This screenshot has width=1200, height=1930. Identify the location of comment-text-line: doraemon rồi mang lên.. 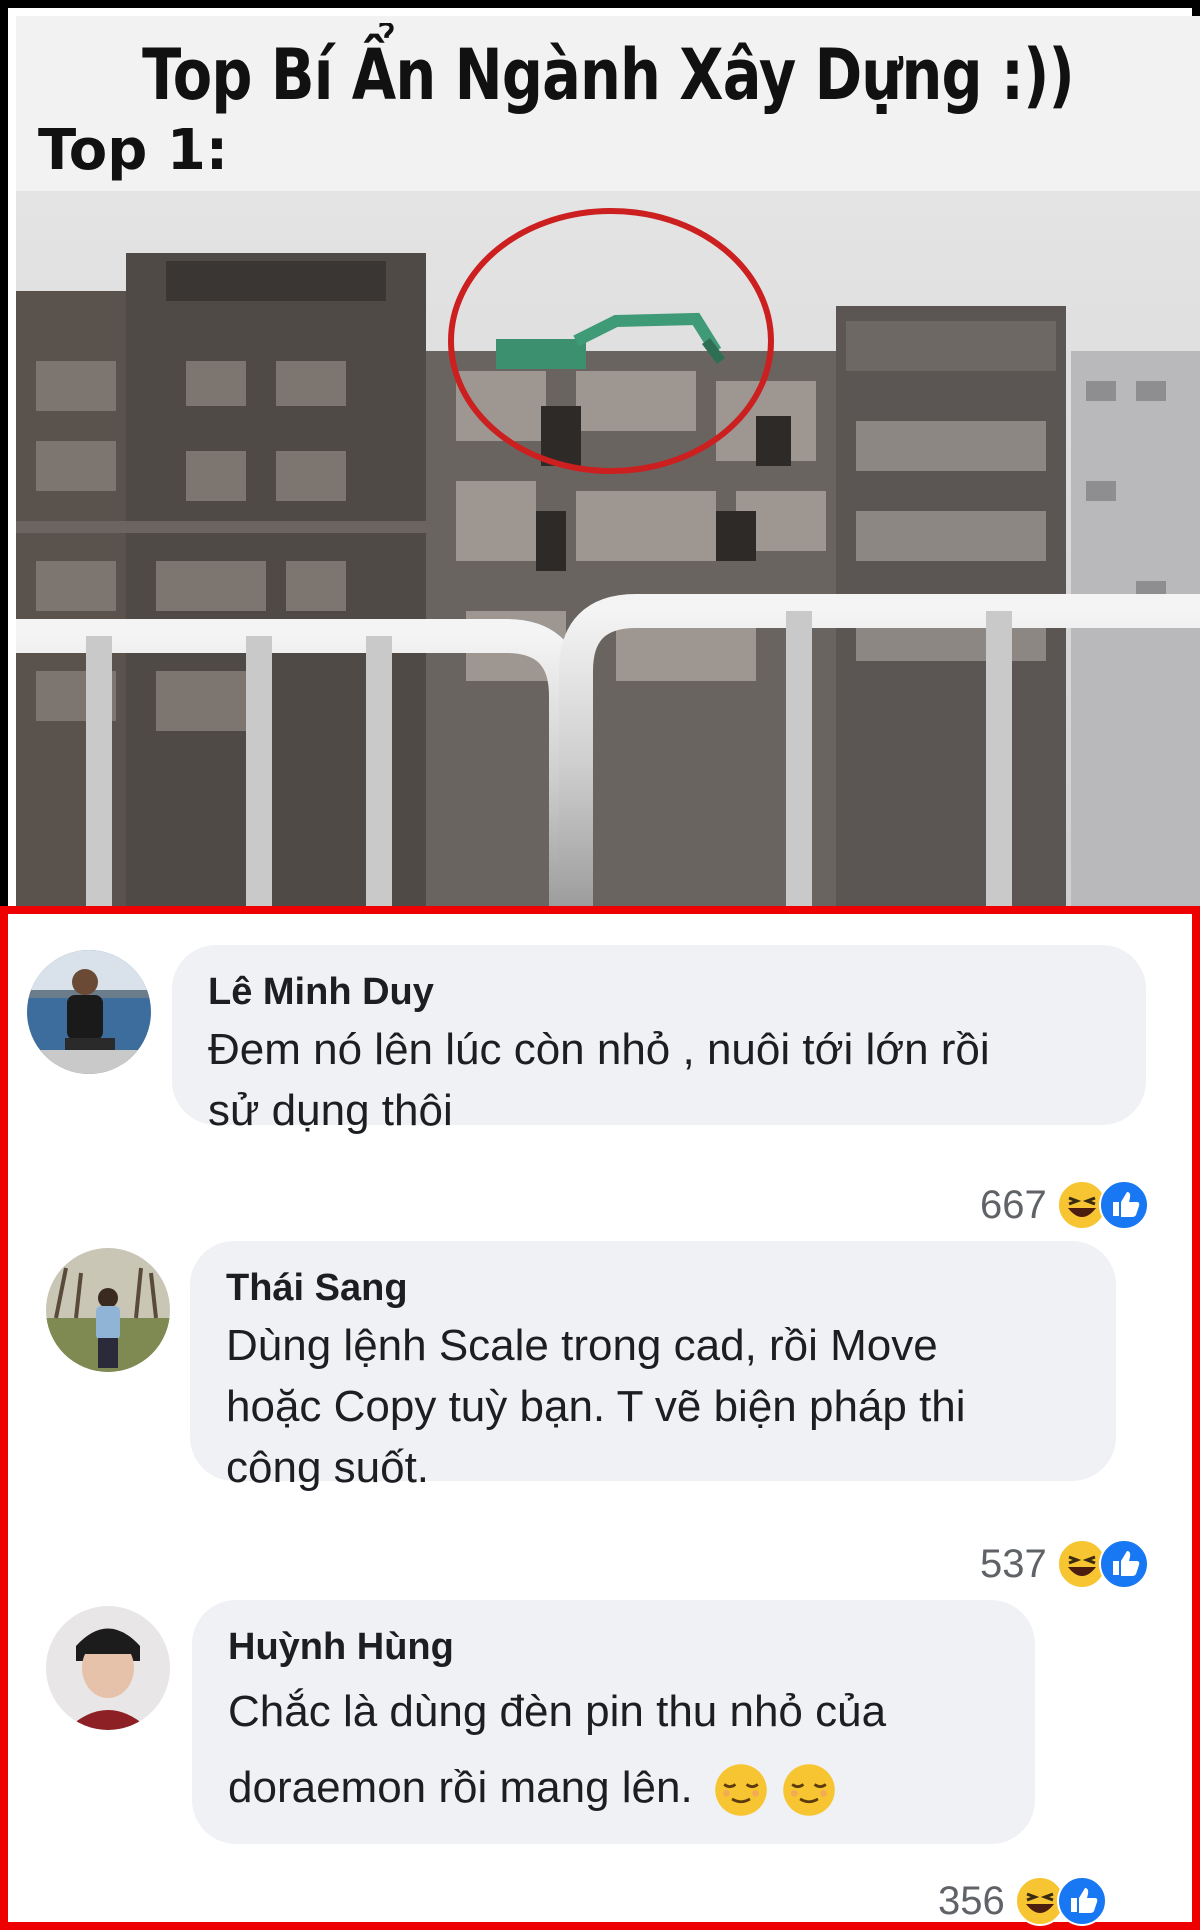
(614, 1788).